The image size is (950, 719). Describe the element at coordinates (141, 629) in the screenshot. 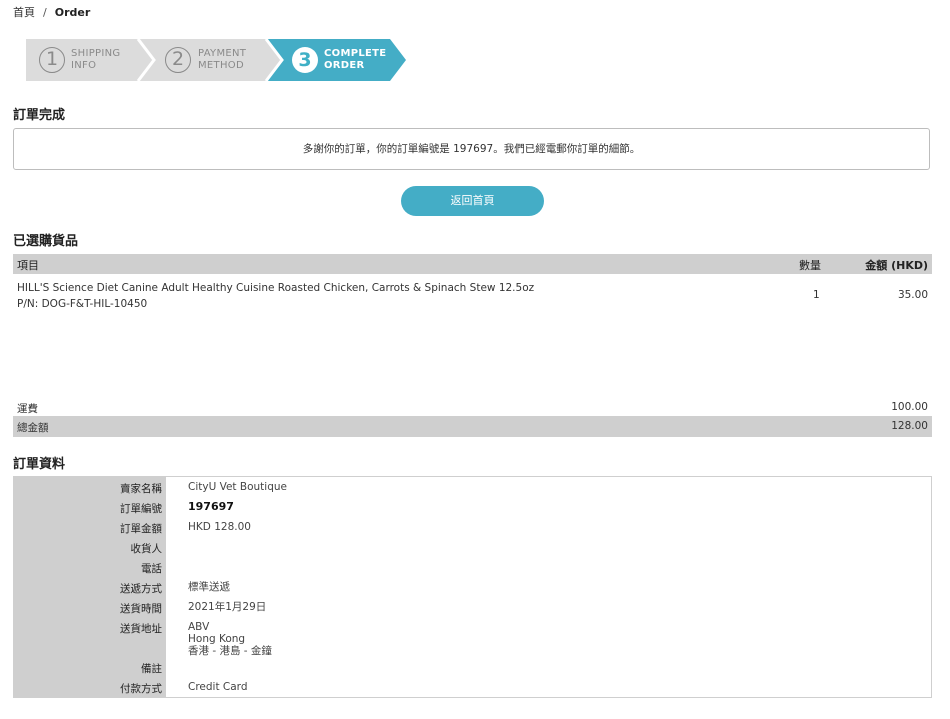

I see `info-label: 送貨地址` at that location.